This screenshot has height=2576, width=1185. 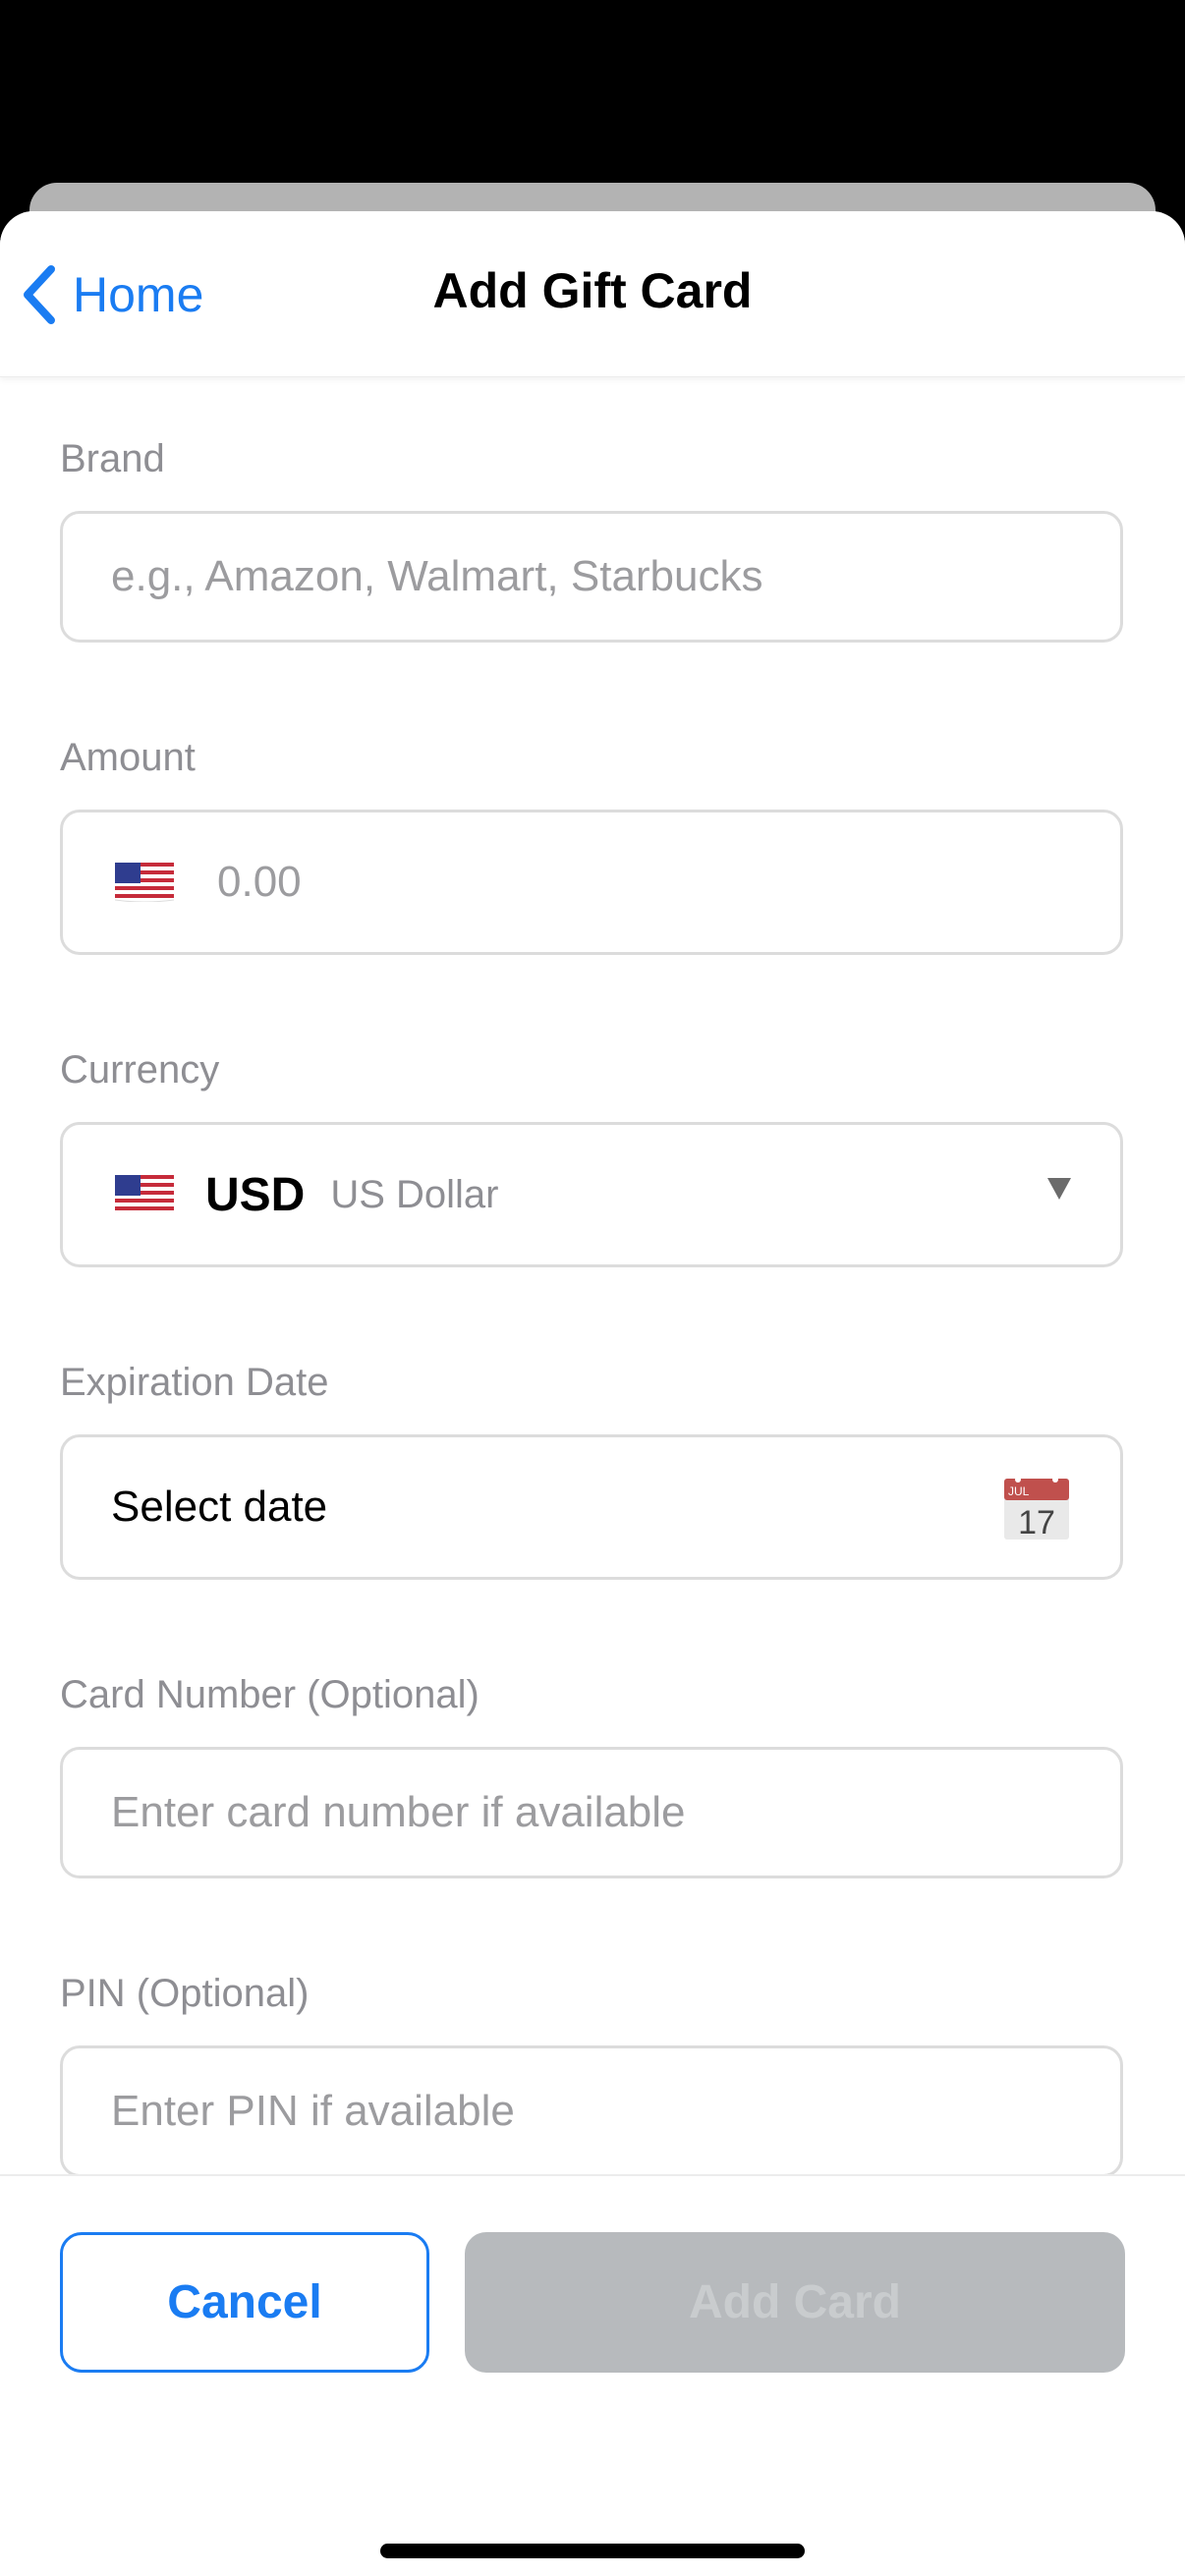 I want to click on currency-code: USD, so click(x=256, y=1194).